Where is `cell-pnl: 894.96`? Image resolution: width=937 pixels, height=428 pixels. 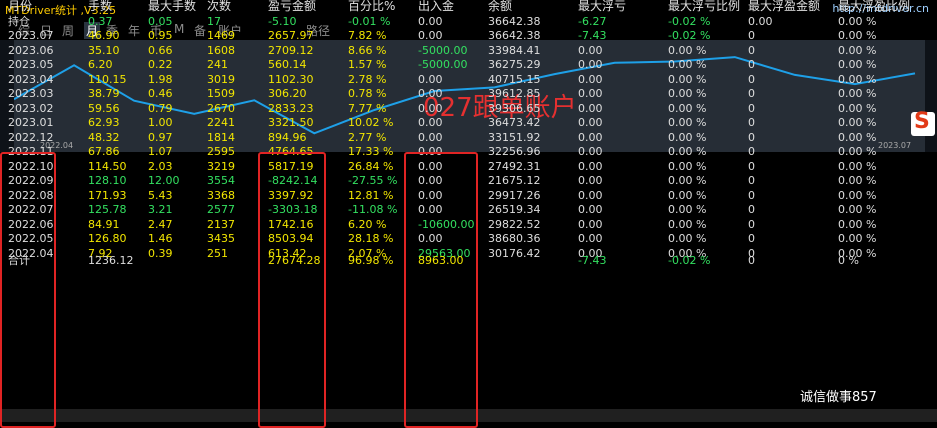
cell-pnl: 894.96 is located at coordinates (287, 137).